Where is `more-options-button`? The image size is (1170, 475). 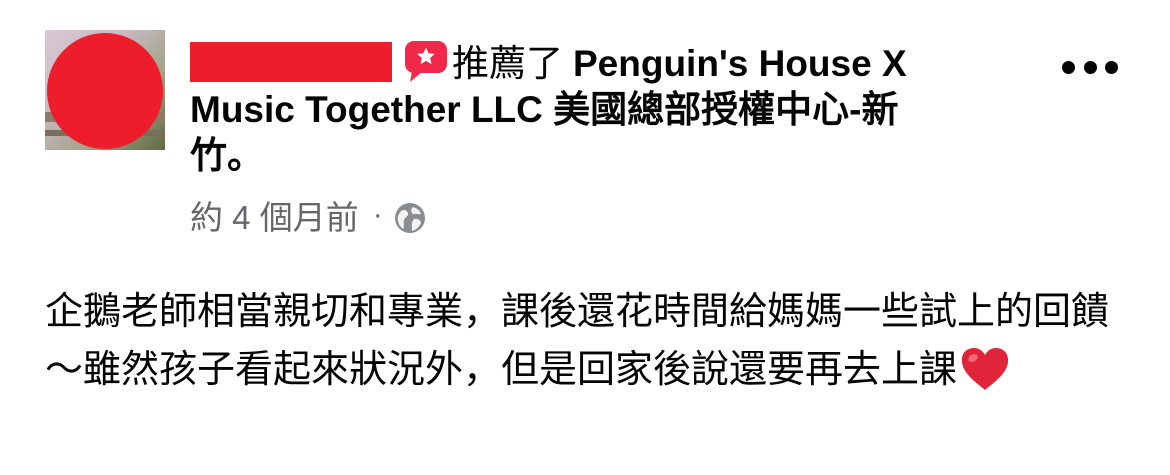
more-options-button is located at coordinates (1090, 67).